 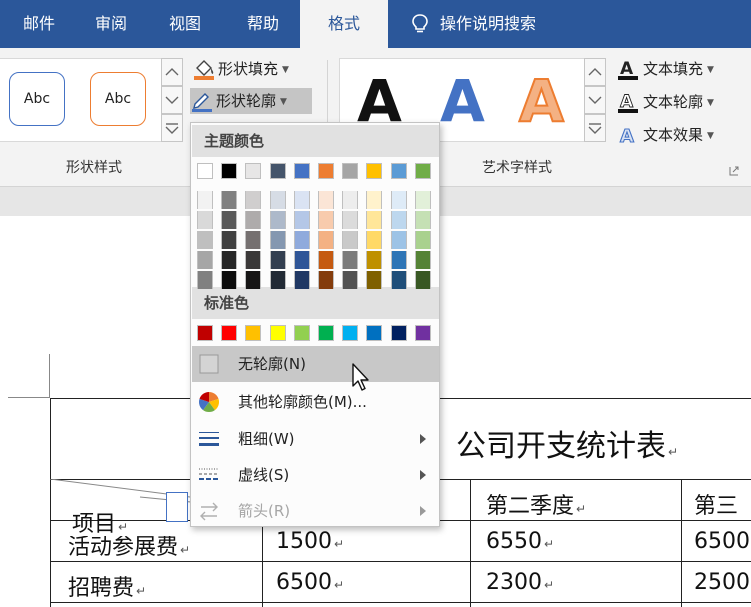 I want to click on table-cell: 6550 ↵, so click(x=520, y=541).